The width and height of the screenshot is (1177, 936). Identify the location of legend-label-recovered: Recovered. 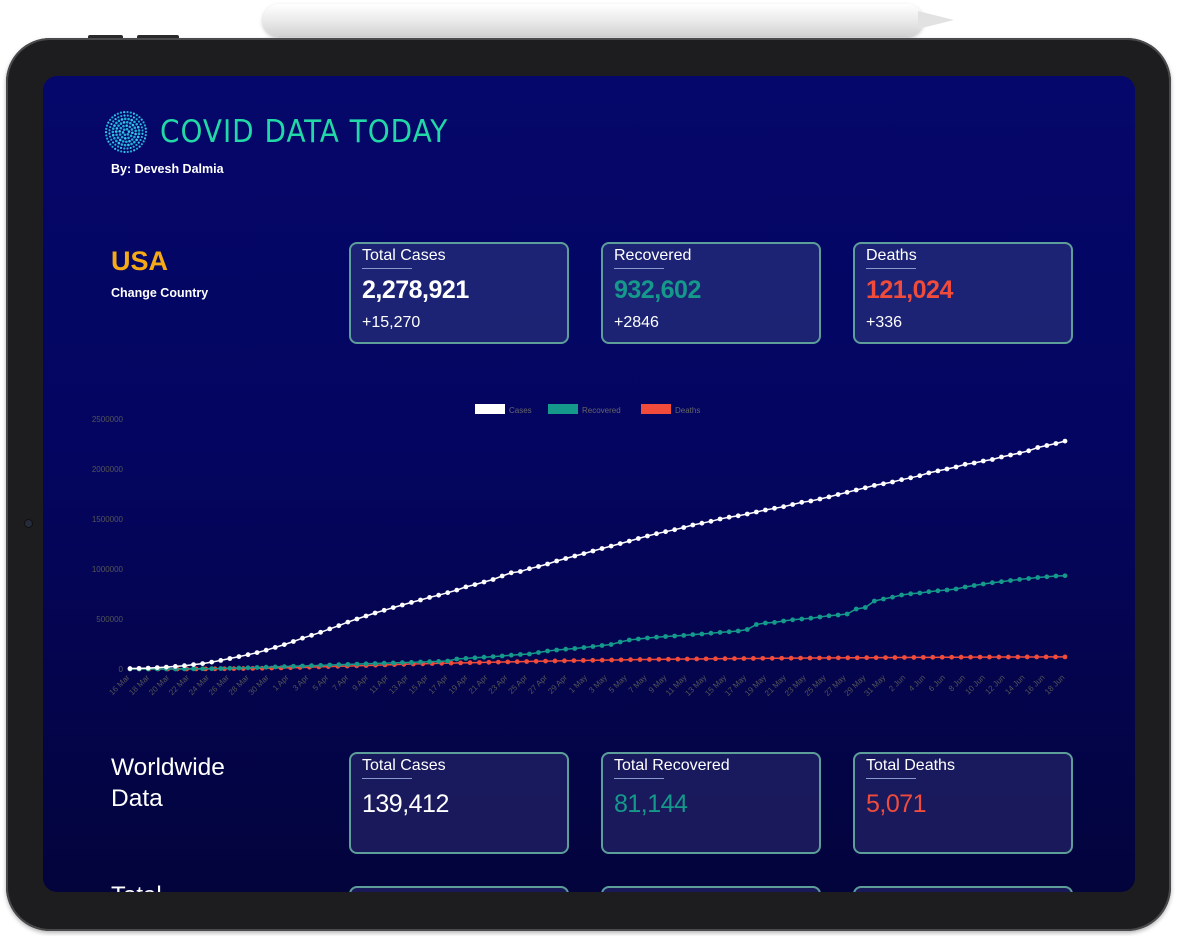
(601, 410).